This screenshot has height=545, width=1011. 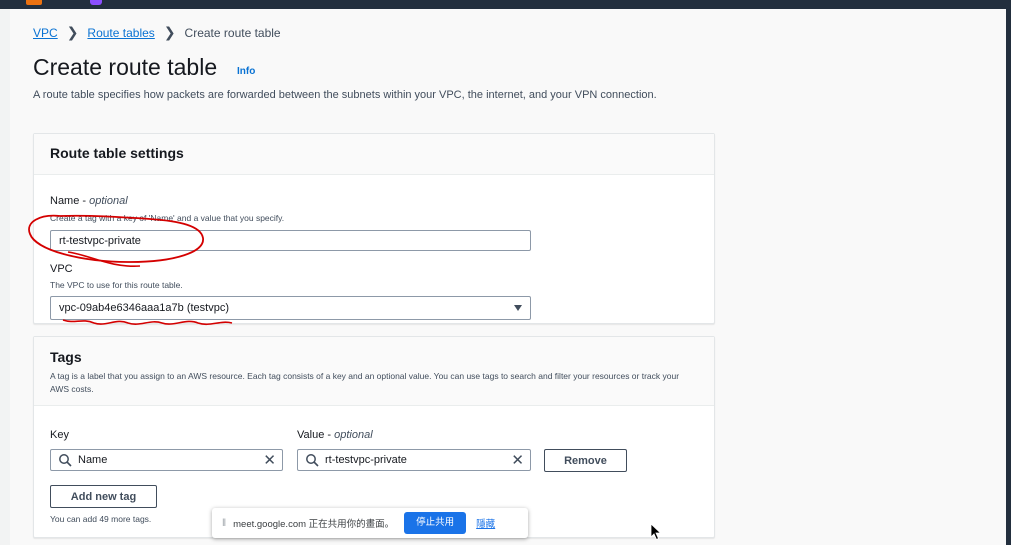 I want to click on name-label-text: Name, so click(x=65, y=201).